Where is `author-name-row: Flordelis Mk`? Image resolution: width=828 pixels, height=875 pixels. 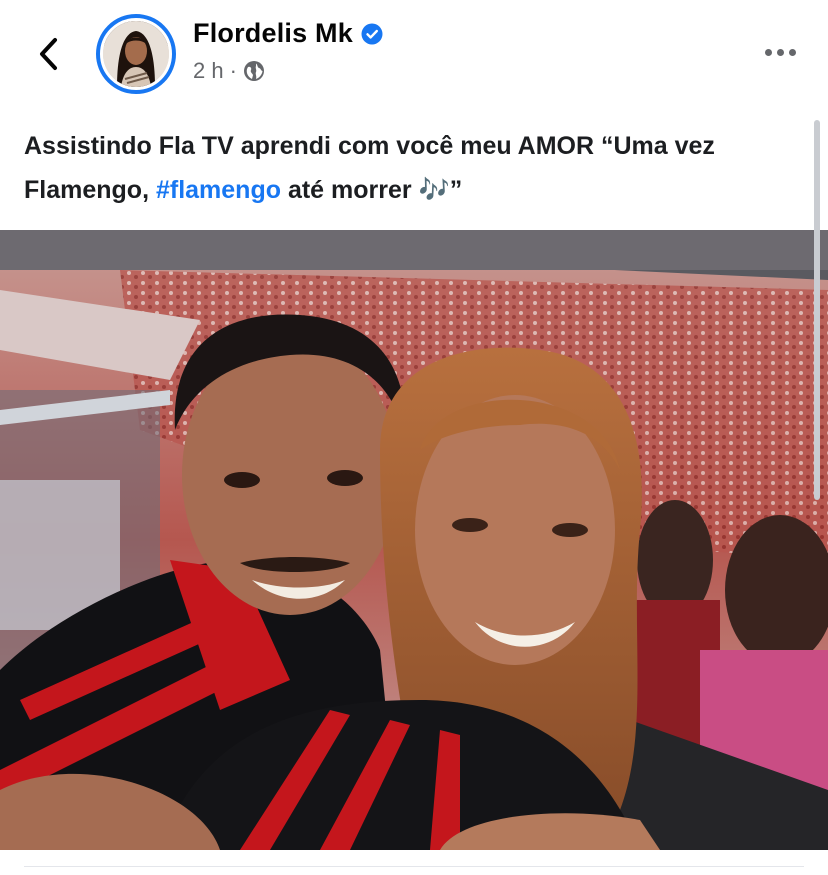 author-name-row: Flordelis Mk is located at coordinates (288, 33).